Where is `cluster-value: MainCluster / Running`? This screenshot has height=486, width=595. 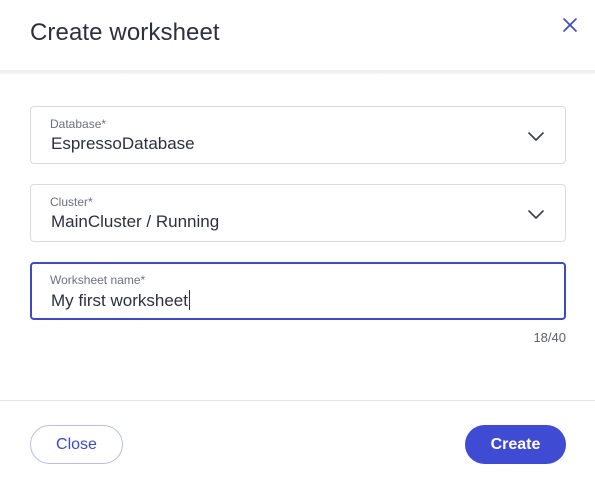 cluster-value: MainCluster / Running is located at coordinates (135, 221).